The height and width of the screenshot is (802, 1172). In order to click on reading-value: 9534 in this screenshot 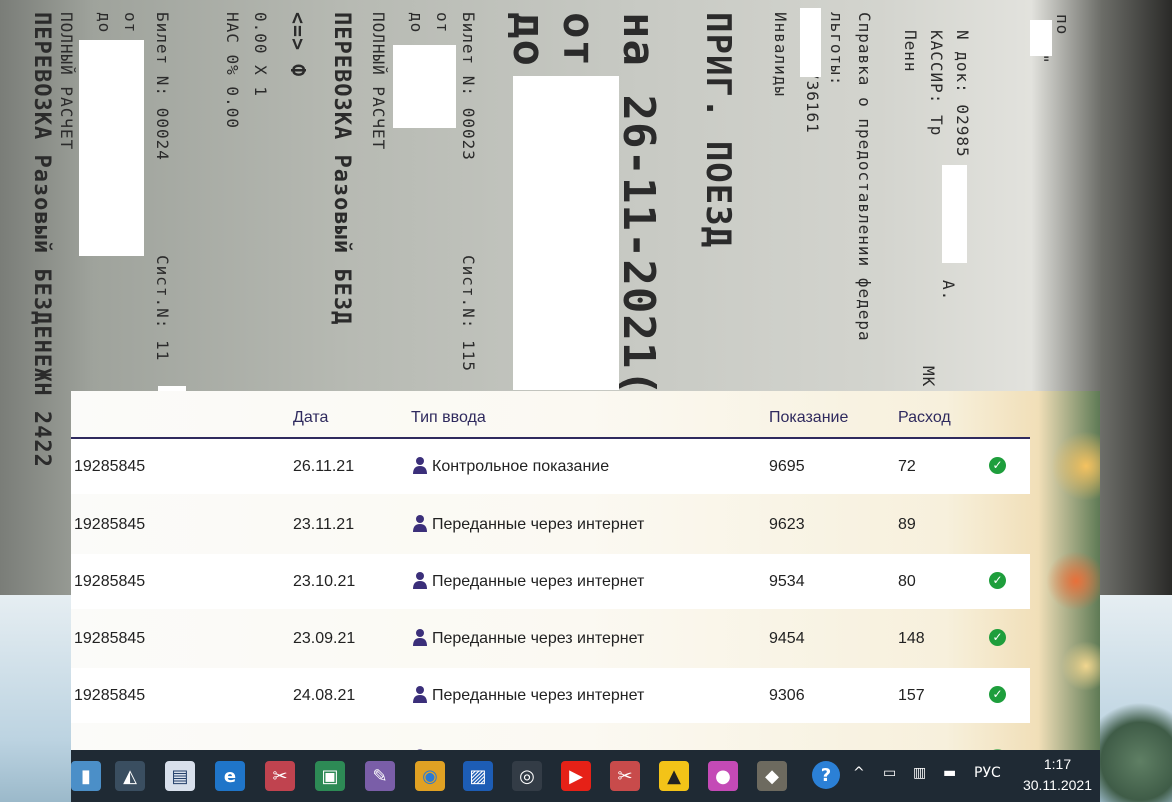, I will do `click(787, 581)`.